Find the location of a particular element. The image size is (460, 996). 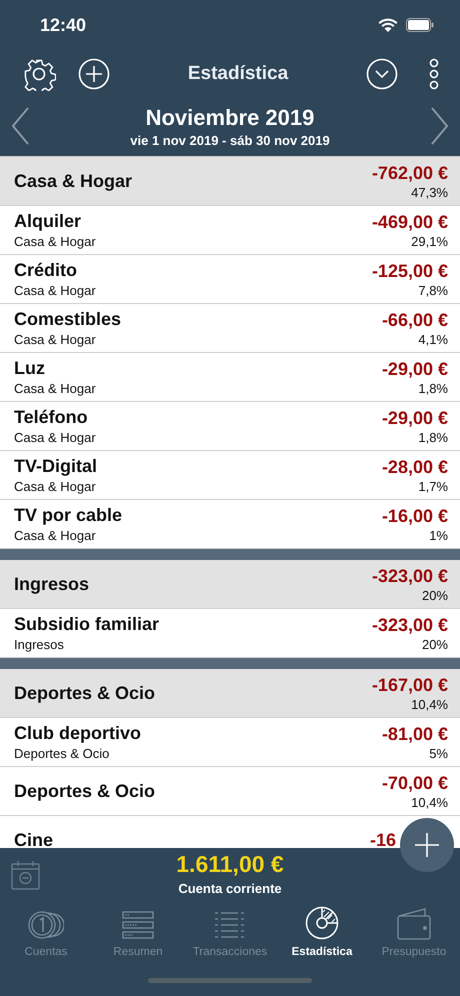

row-amount: -66,00 € is located at coordinates (415, 320).